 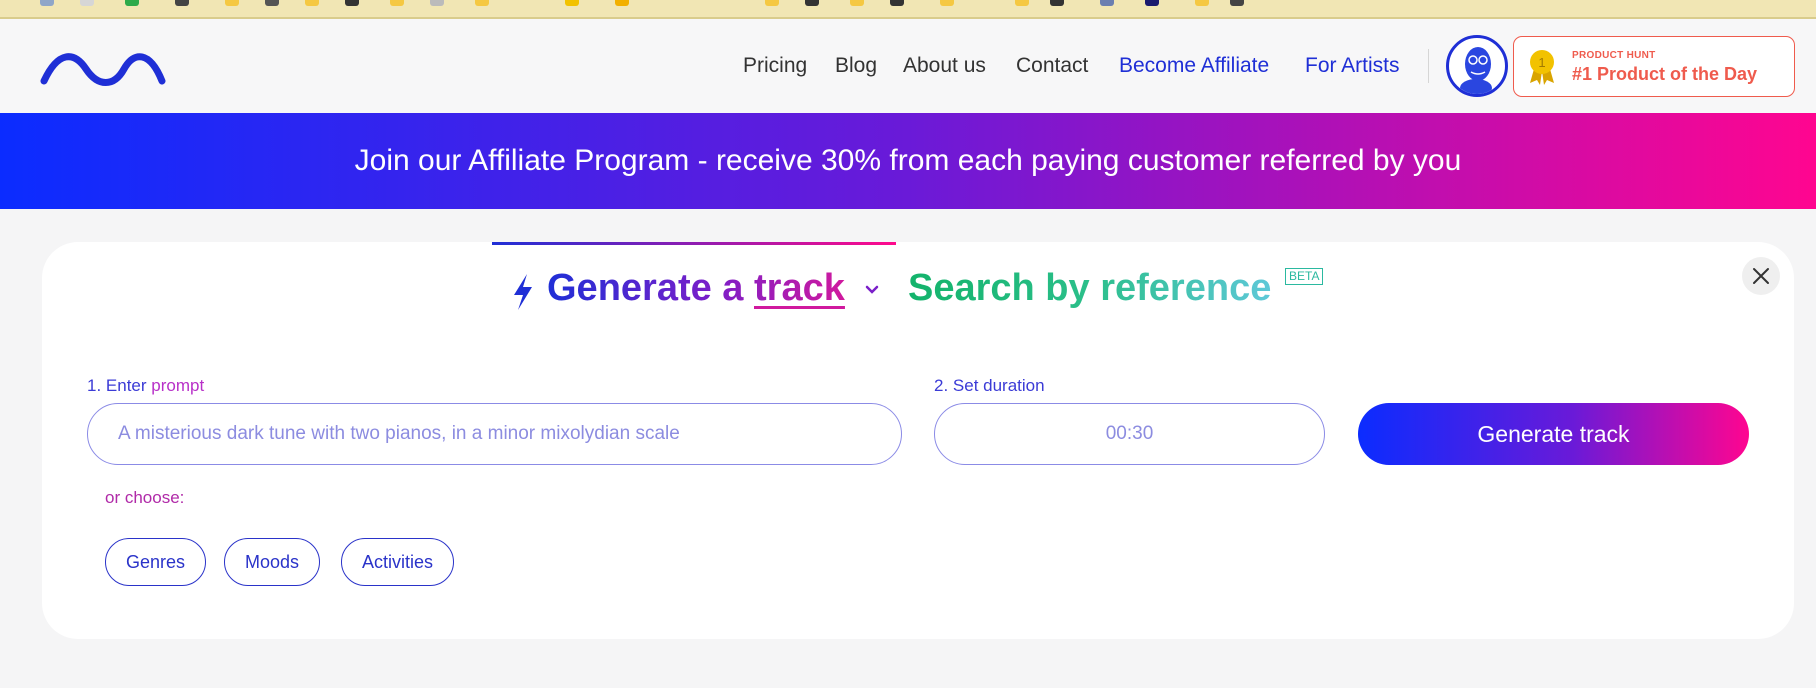 I want to click on nav-link-contact: Contact, so click(x=1052, y=66).